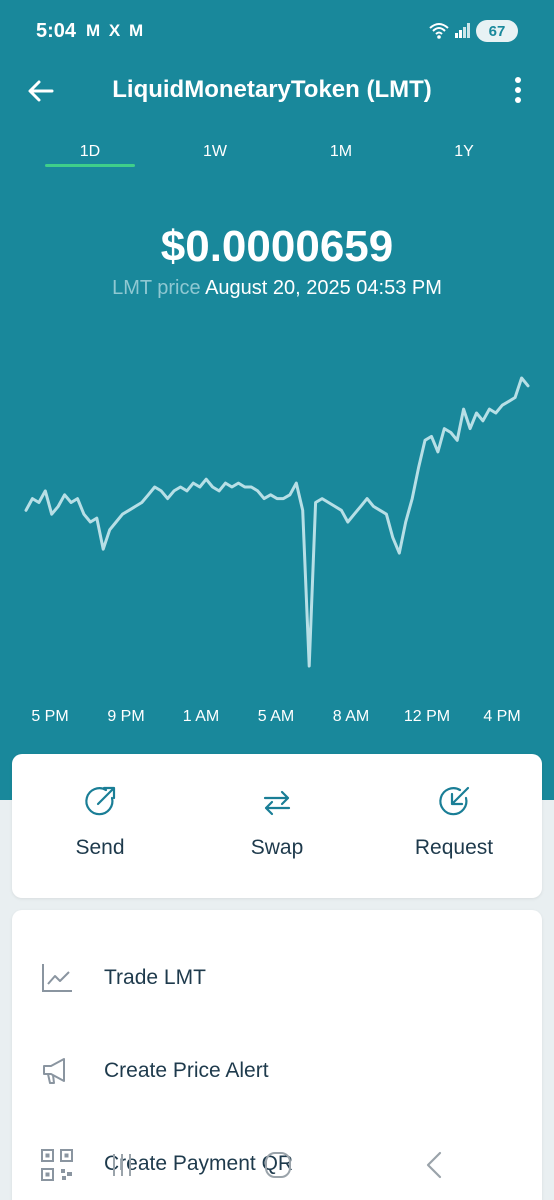 The height and width of the screenshot is (1200, 554). Describe the element at coordinates (215, 152) in the screenshot. I see `tab-1w: 1W` at that location.